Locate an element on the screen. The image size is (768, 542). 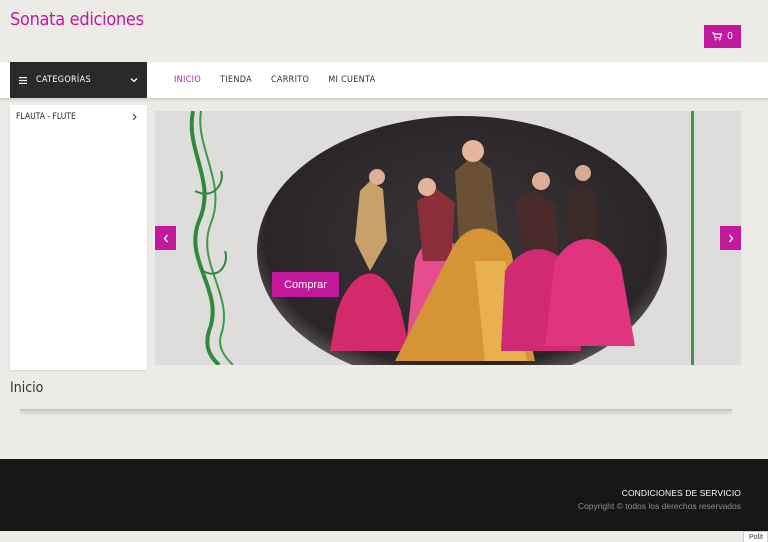
cart-icon is located at coordinates (717, 36).